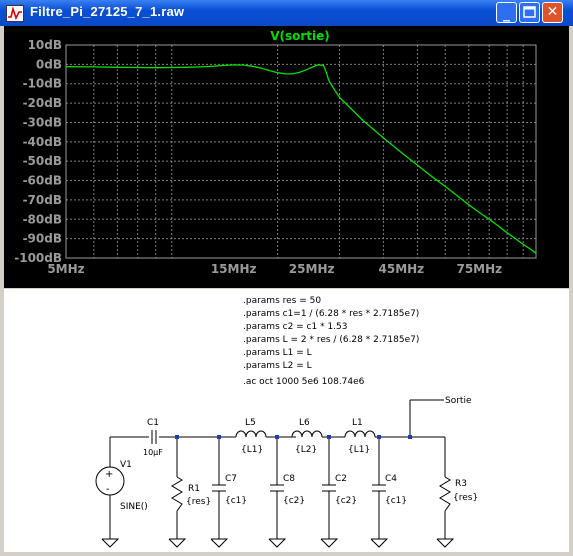 The image size is (573, 556). What do you see at coordinates (461, 484) in the screenshot?
I see `r3-ref: R3` at bounding box center [461, 484].